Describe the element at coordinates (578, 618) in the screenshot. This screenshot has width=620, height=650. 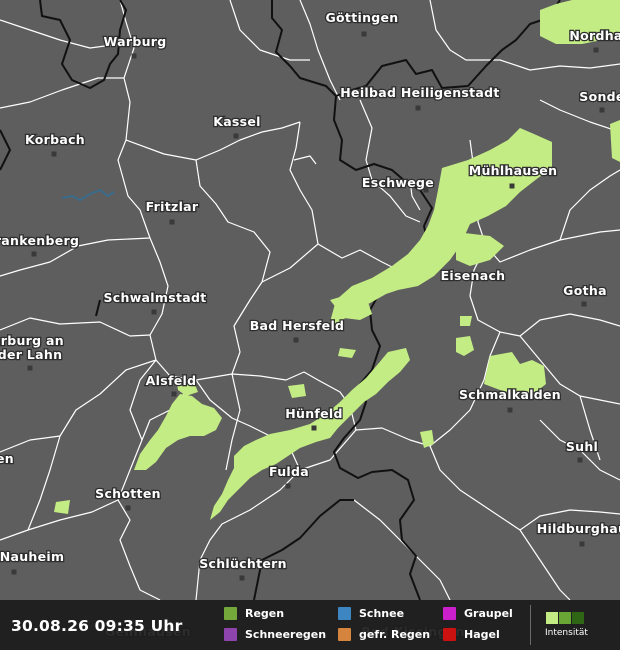
I see `intensity-high-swatch` at that location.